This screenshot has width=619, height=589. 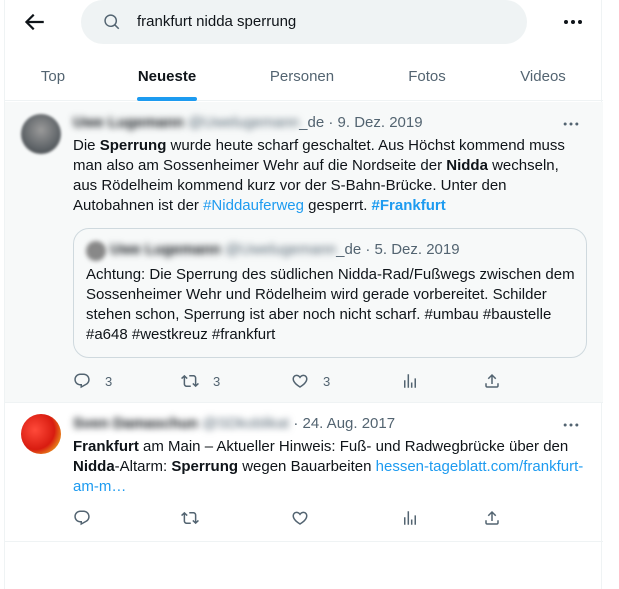 I want to click on tab-personen: Personen, so click(x=302, y=76).